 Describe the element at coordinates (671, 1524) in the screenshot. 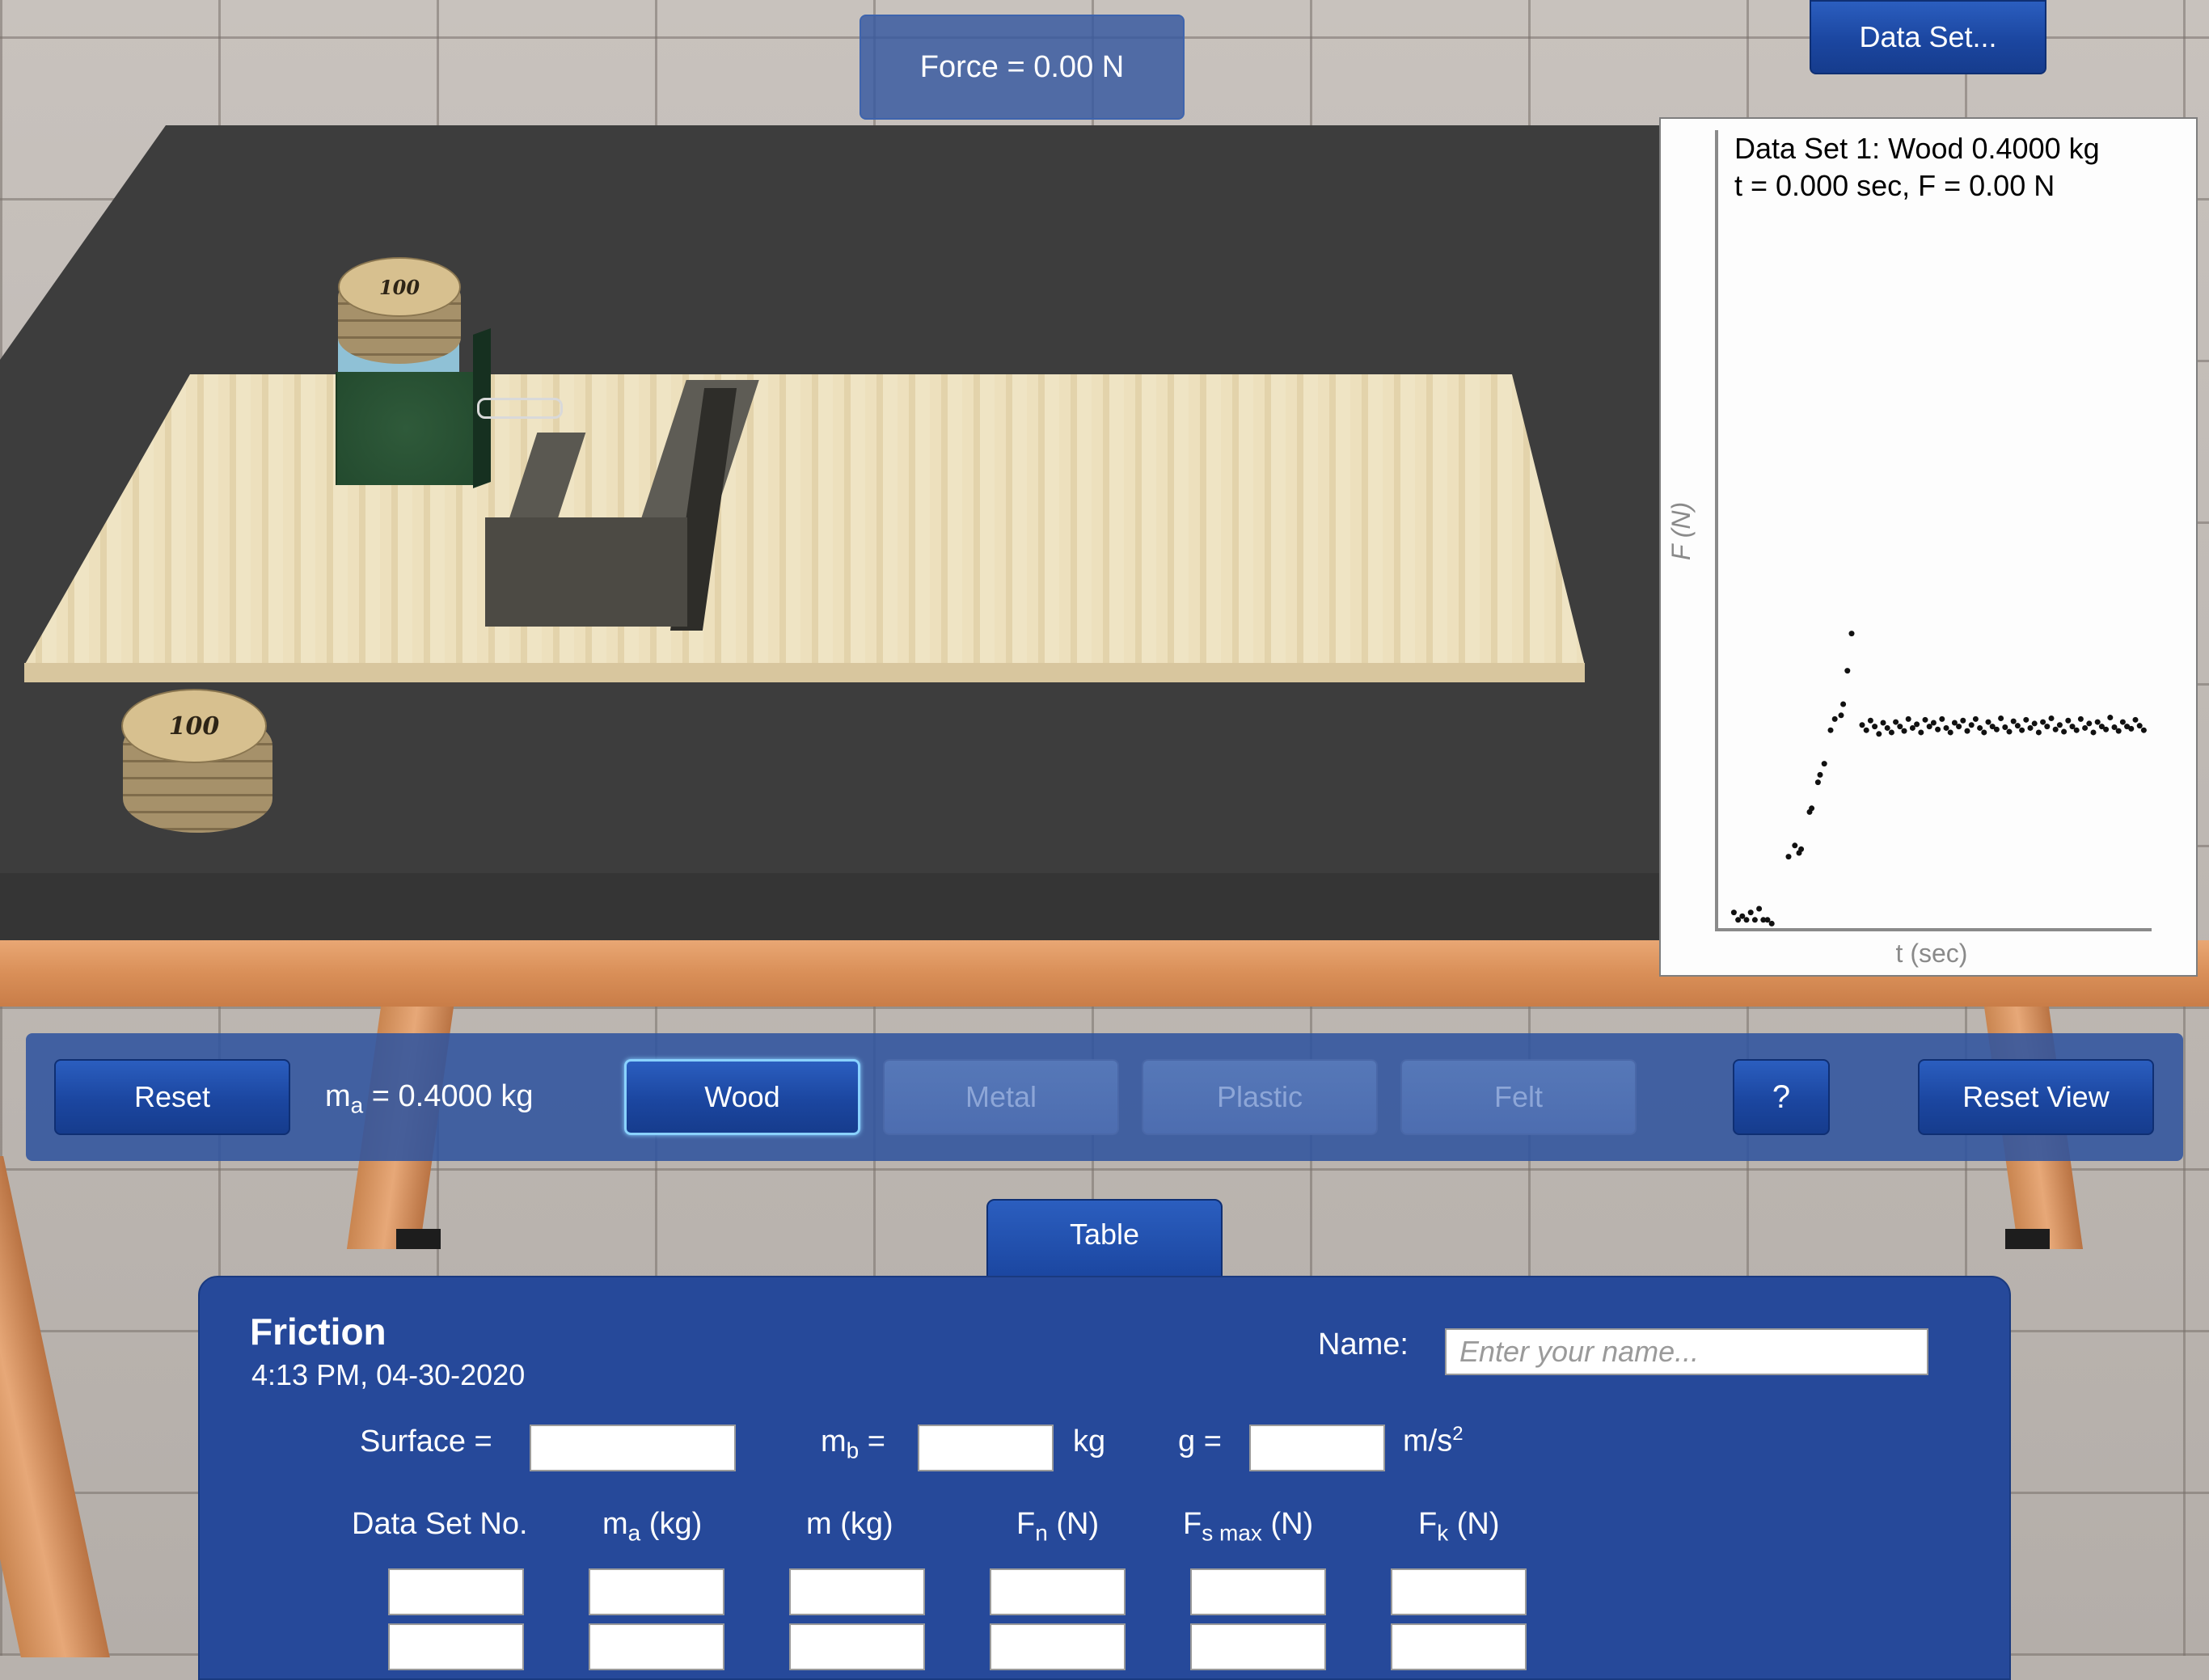

I see `column-header-unit: (kg)` at that location.